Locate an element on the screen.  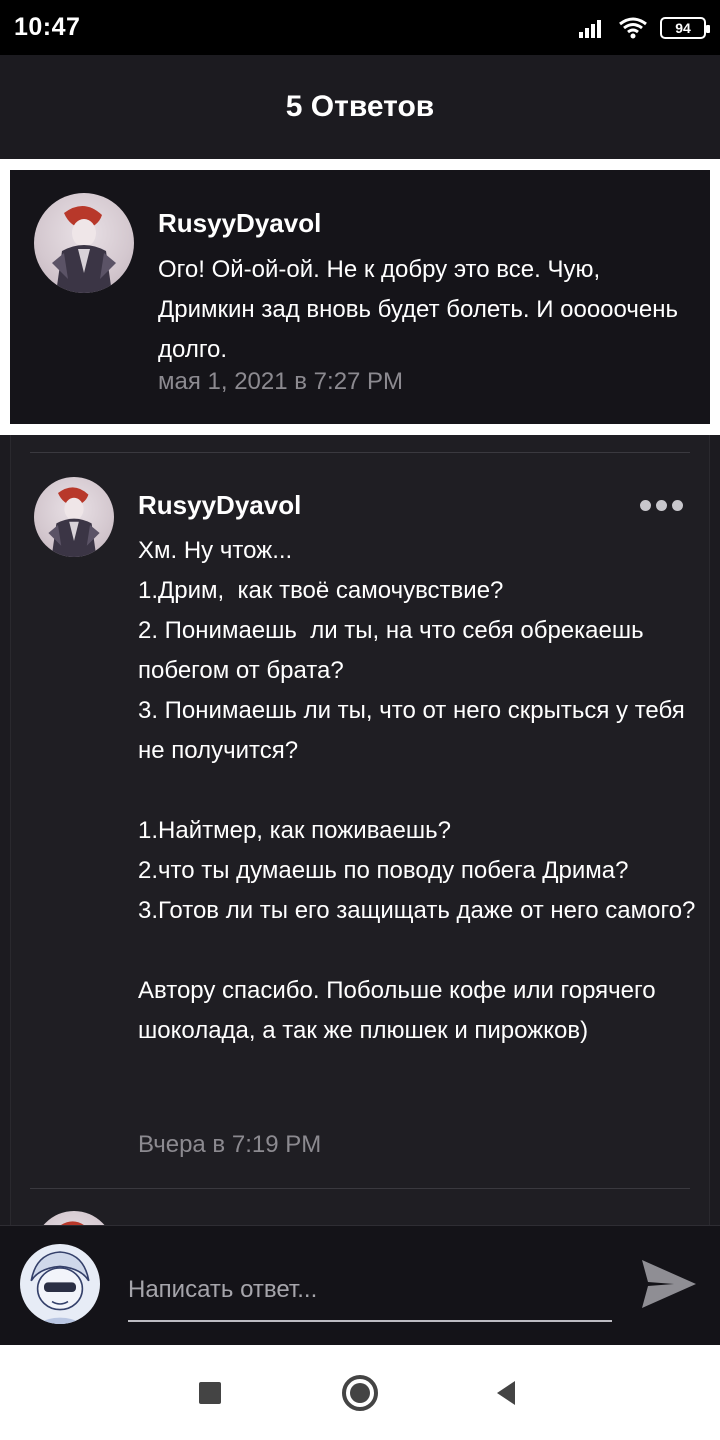
battery-icon: 94 is located at coordinates (685, 27).